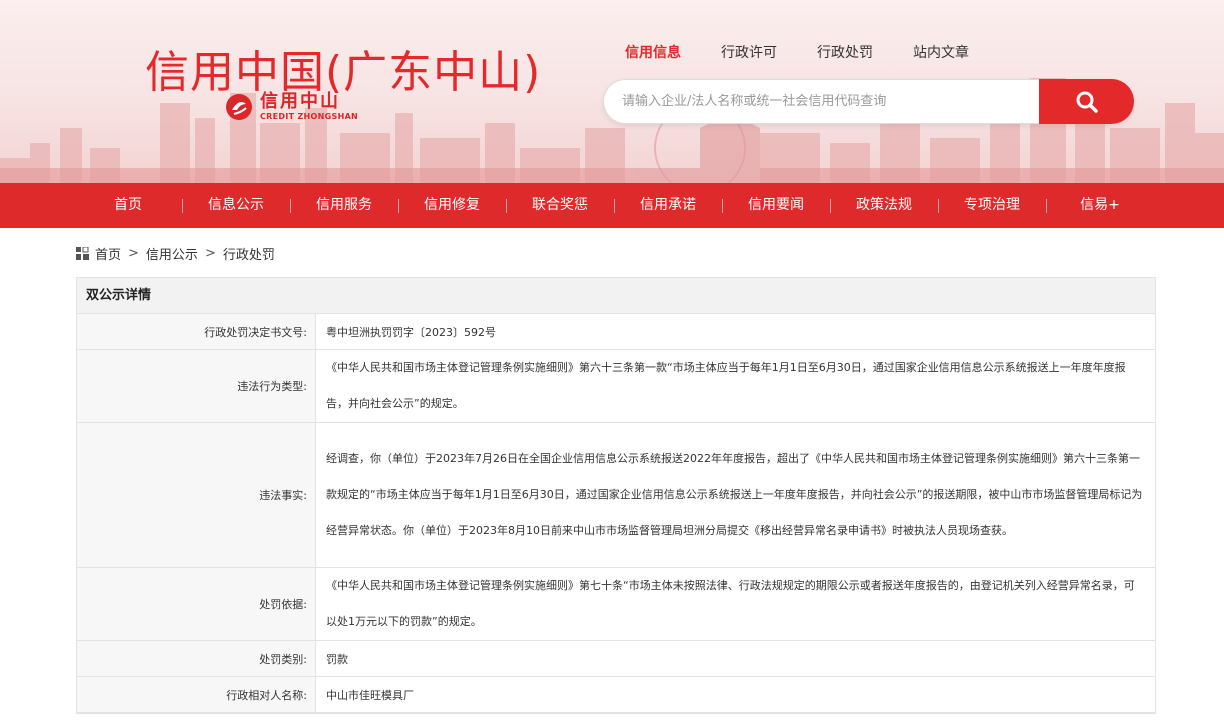  What do you see at coordinates (735, 331) in the screenshot?
I see `detail-value: 粤中坦洲执罚罚字〔2023〕592号` at bounding box center [735, 331].